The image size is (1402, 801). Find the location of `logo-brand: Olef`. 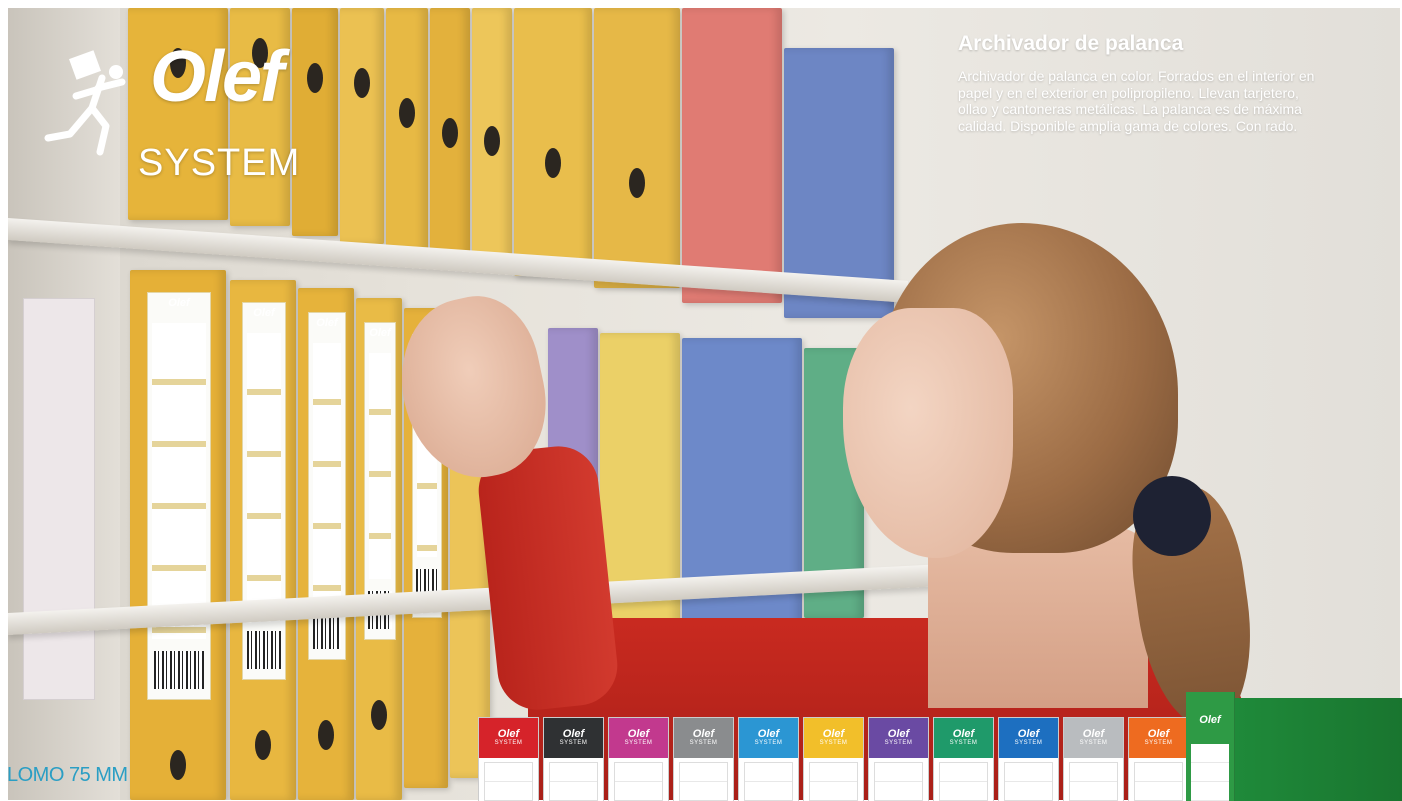

logo-brand: Olef is located at coordinates (217, 77).